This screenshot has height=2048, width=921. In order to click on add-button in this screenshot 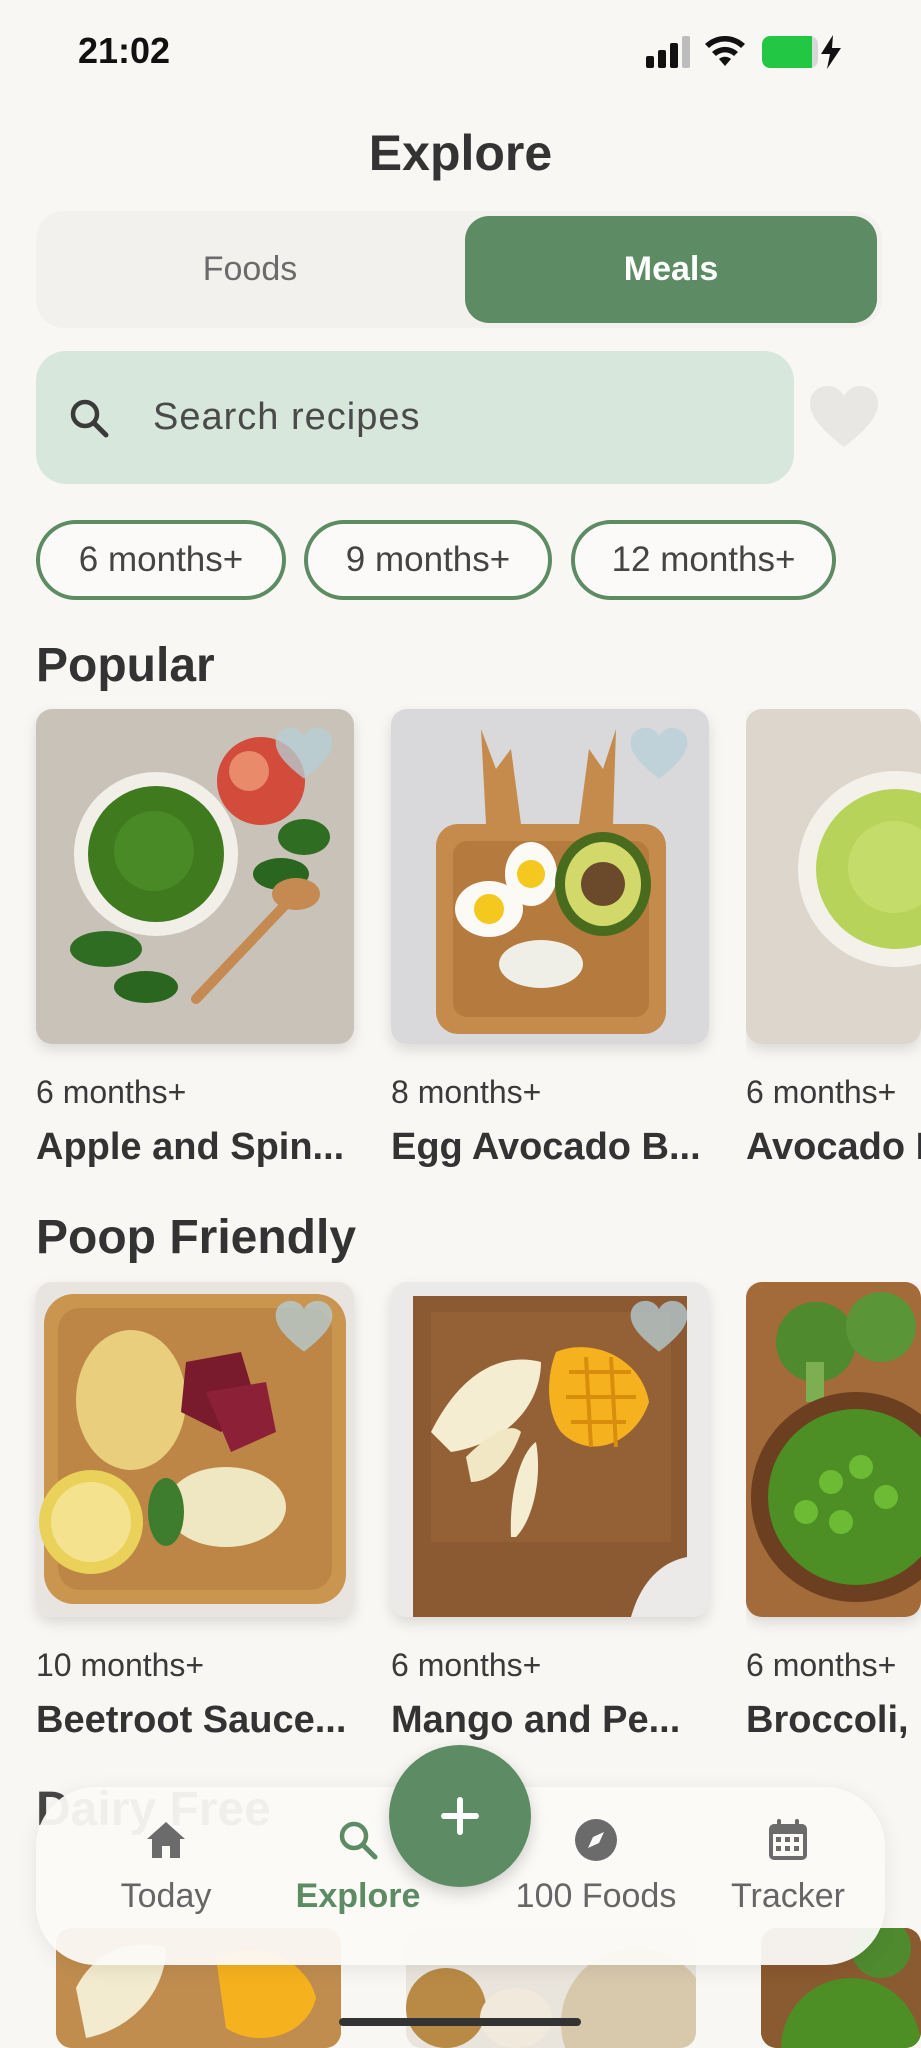, I will do `click(460, 1816)`.